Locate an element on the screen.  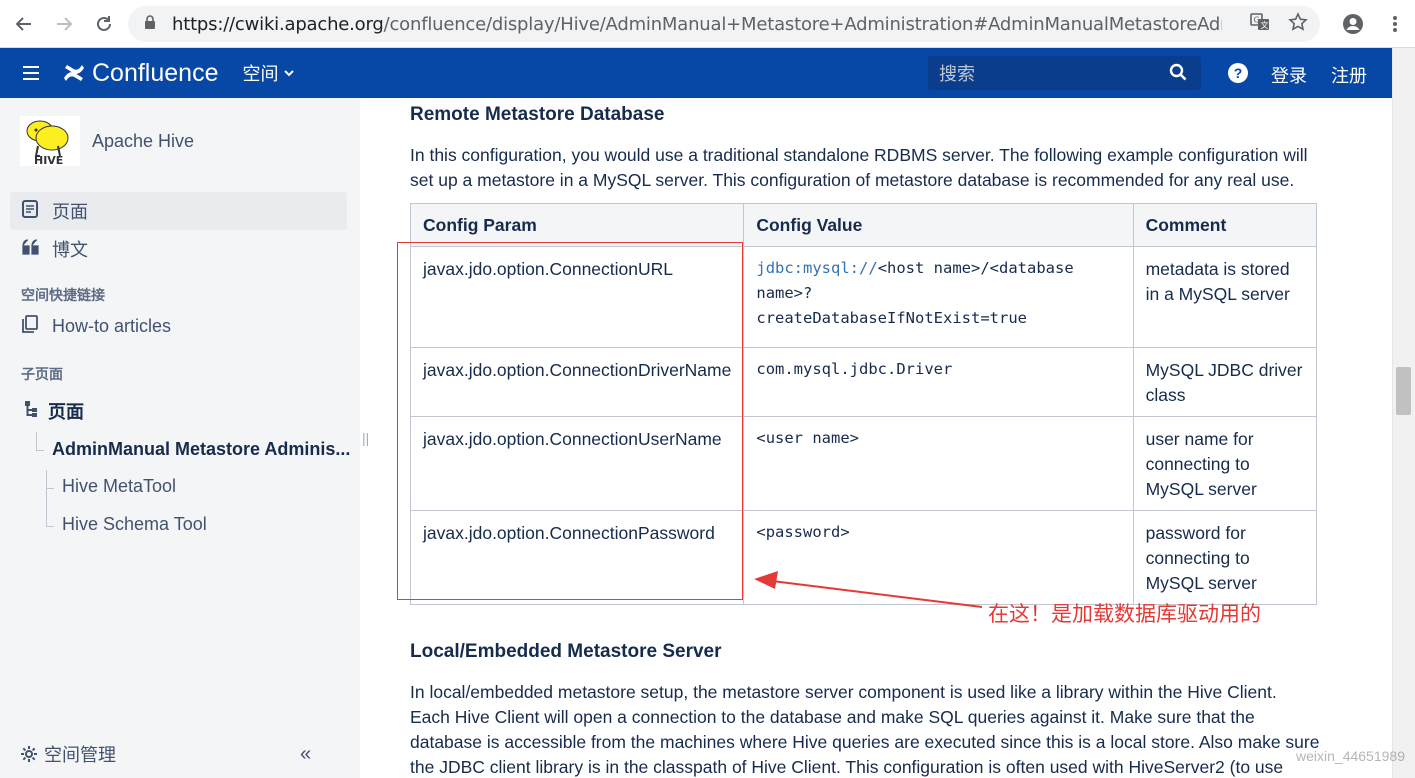
section-heading-local-metastore: Local/Embedded Metastore Server is located at coordinates (566, 651).